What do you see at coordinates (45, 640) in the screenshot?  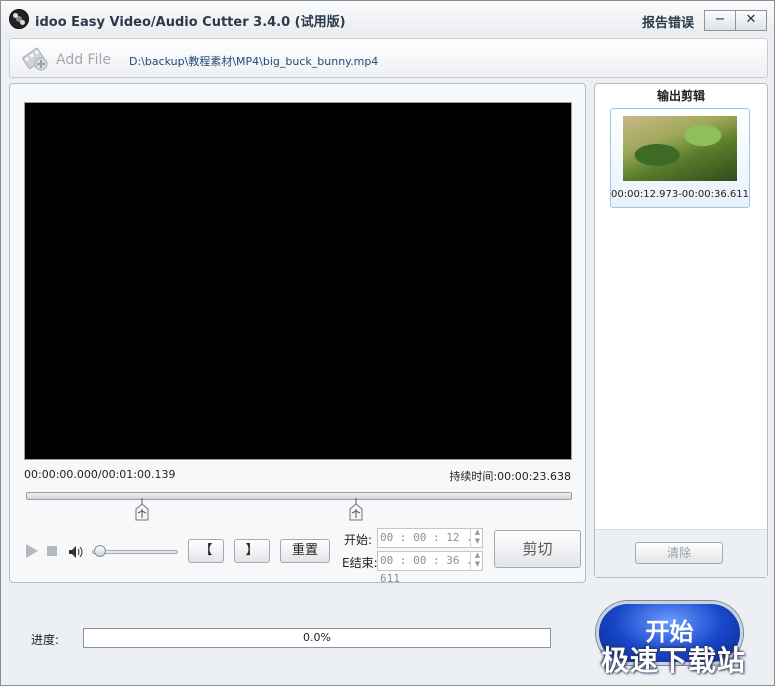 I see `progress-label: 进度:` at bounding box center [45, 640].